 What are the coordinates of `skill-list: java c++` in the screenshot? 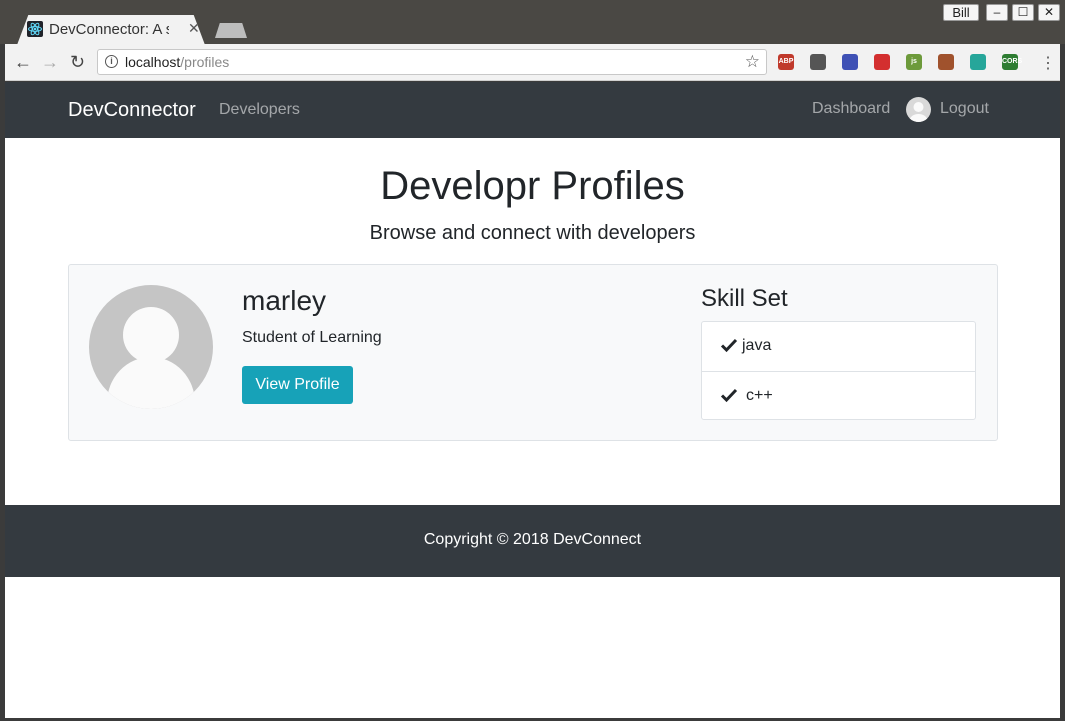 It's located at (838, 370).